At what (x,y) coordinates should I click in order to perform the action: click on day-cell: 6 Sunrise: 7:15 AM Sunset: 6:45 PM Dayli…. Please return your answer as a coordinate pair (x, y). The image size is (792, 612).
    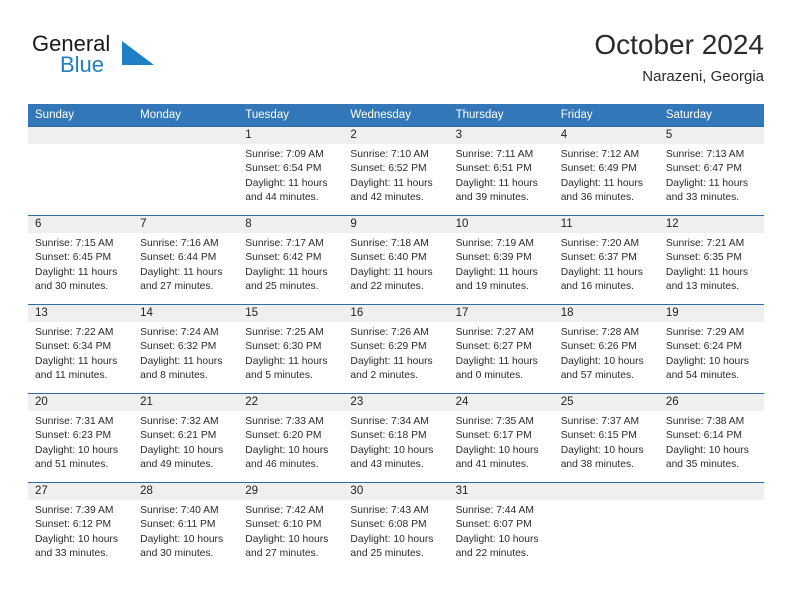
    Looking at the image, I should click on (81, 260).